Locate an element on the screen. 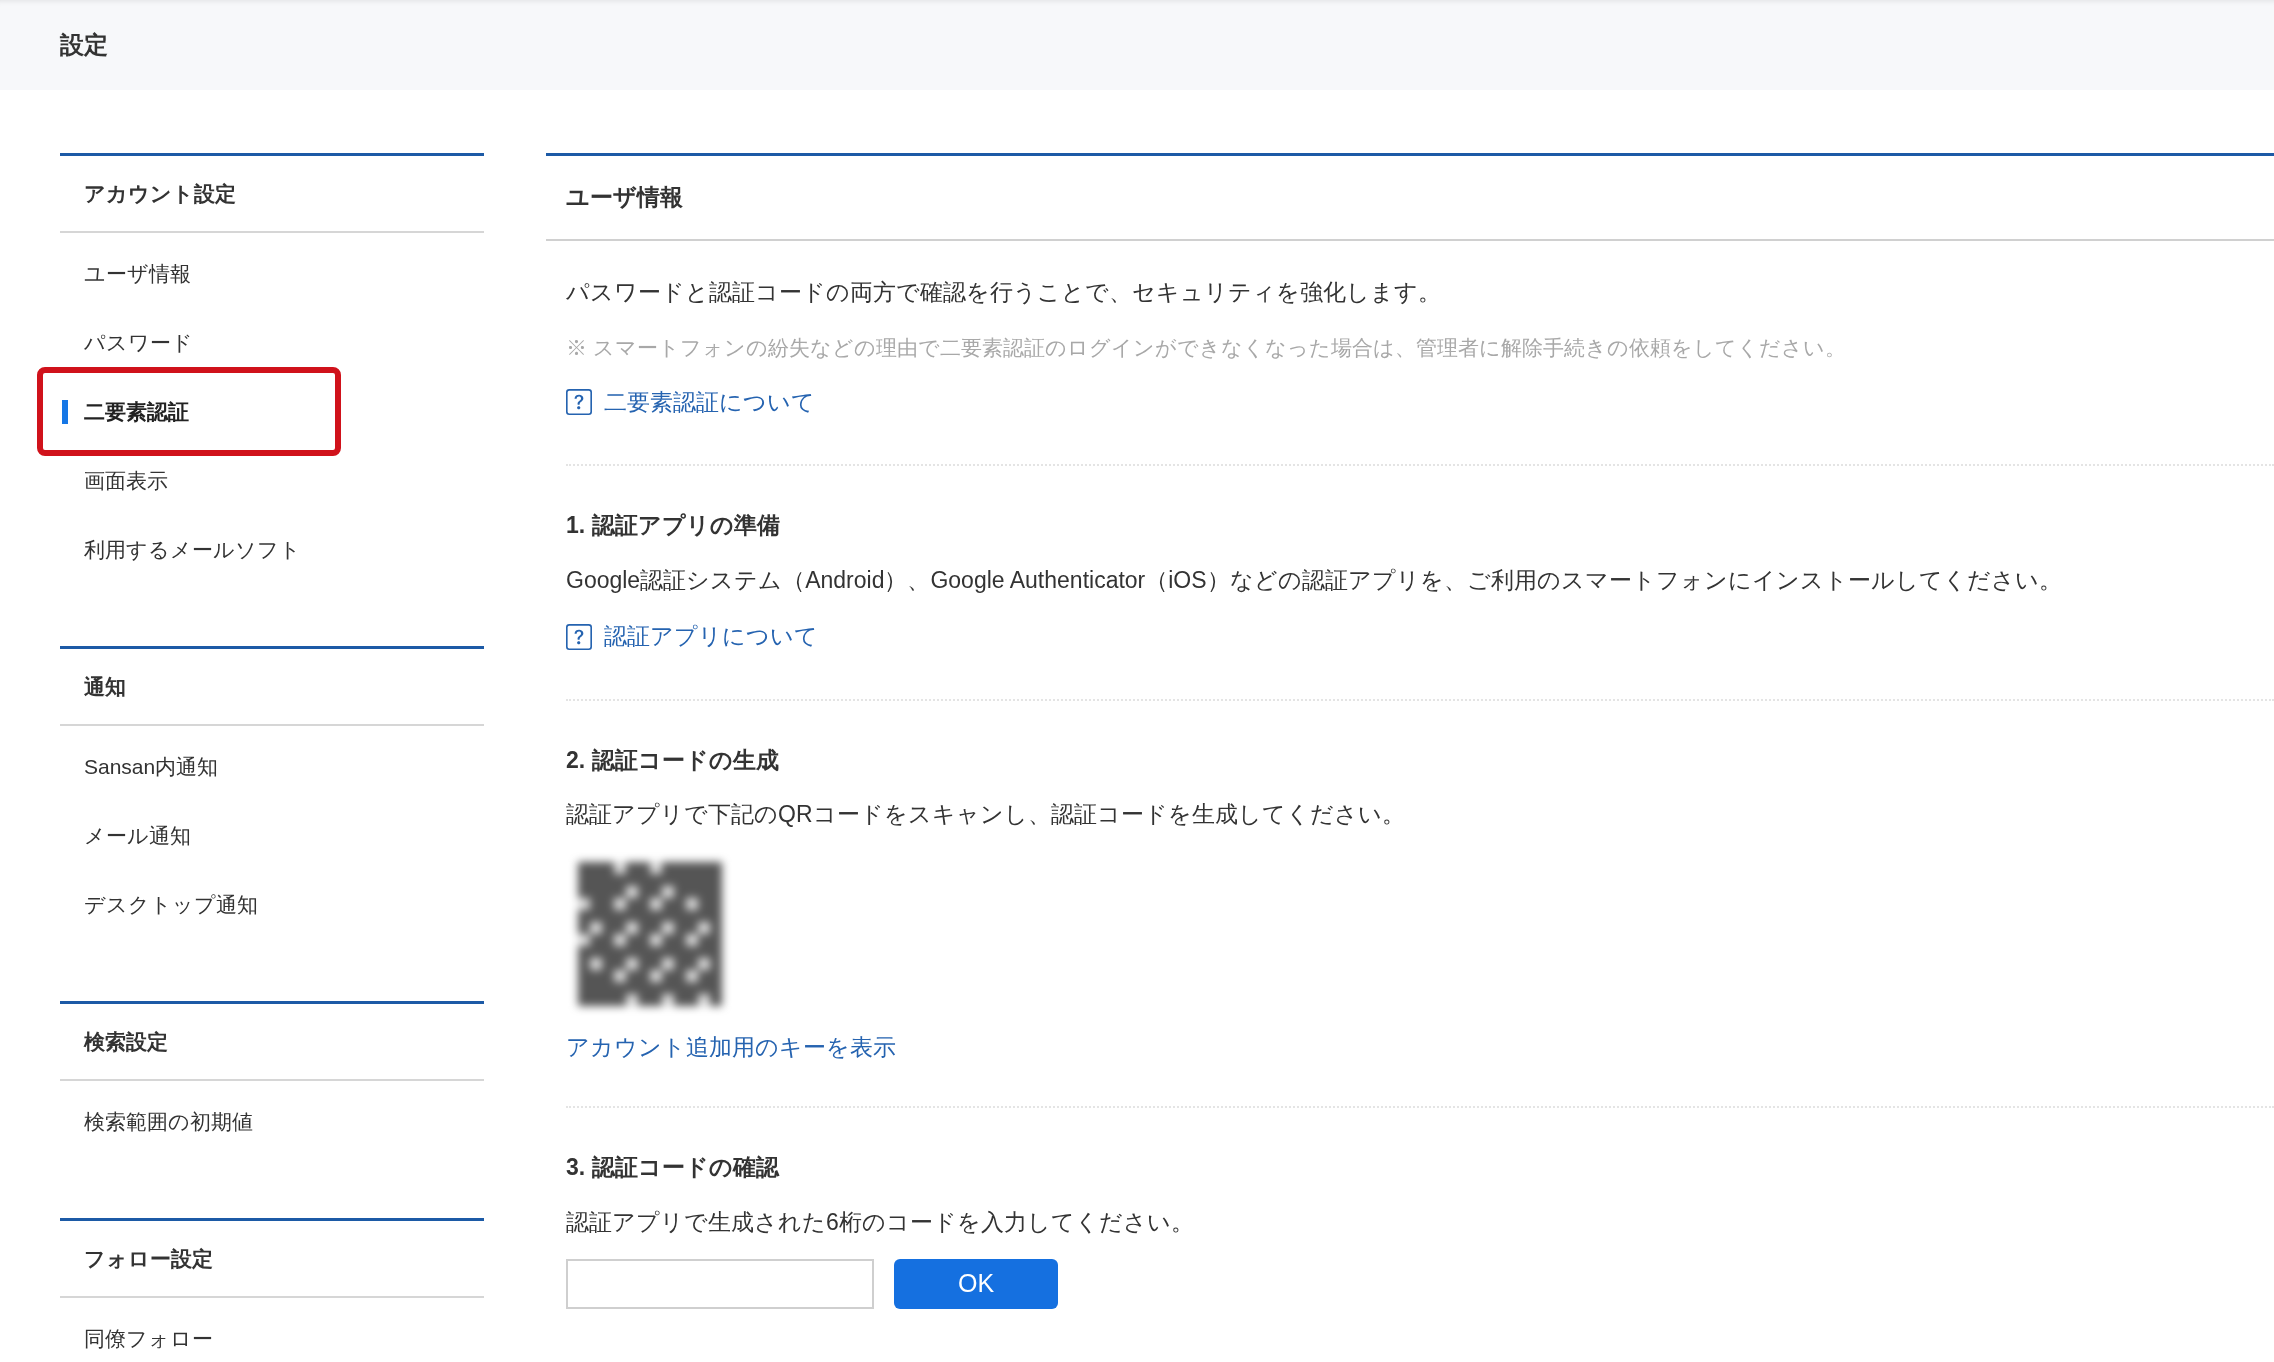 The height and width of the screenshot is (1362, 2274). code-input-field is located at coordinates (720, 1284).